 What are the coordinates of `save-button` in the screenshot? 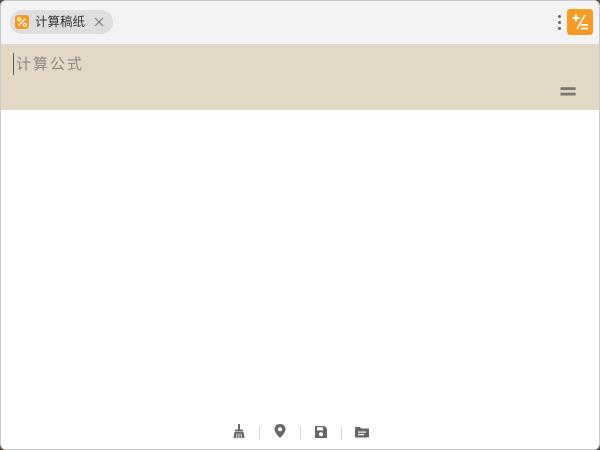 It's located at (321, 433).